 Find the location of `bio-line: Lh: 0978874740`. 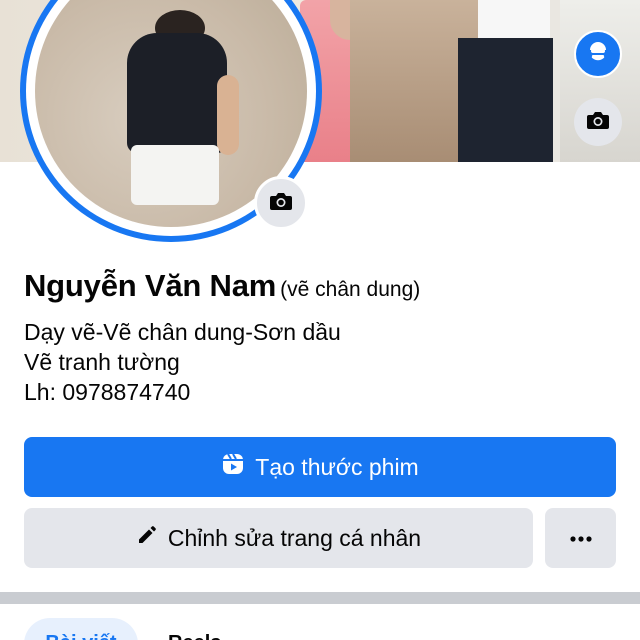

bio-line: Lh: 0978874740 is located at coordinates (107, 392).